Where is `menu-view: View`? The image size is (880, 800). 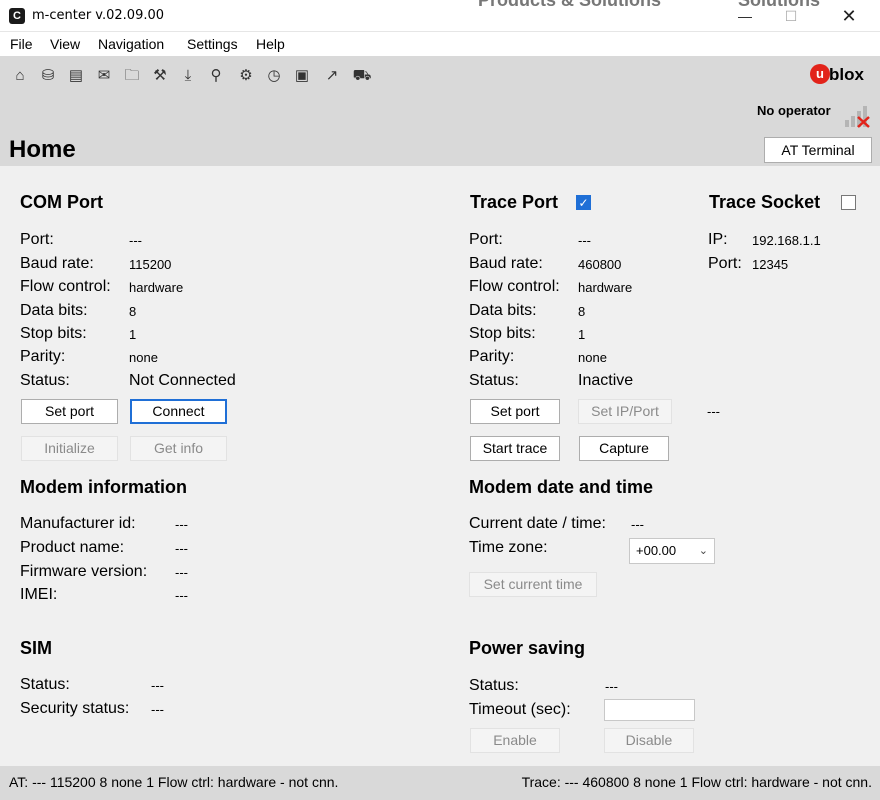 menu-view: View is located at coordinates (65, 44).